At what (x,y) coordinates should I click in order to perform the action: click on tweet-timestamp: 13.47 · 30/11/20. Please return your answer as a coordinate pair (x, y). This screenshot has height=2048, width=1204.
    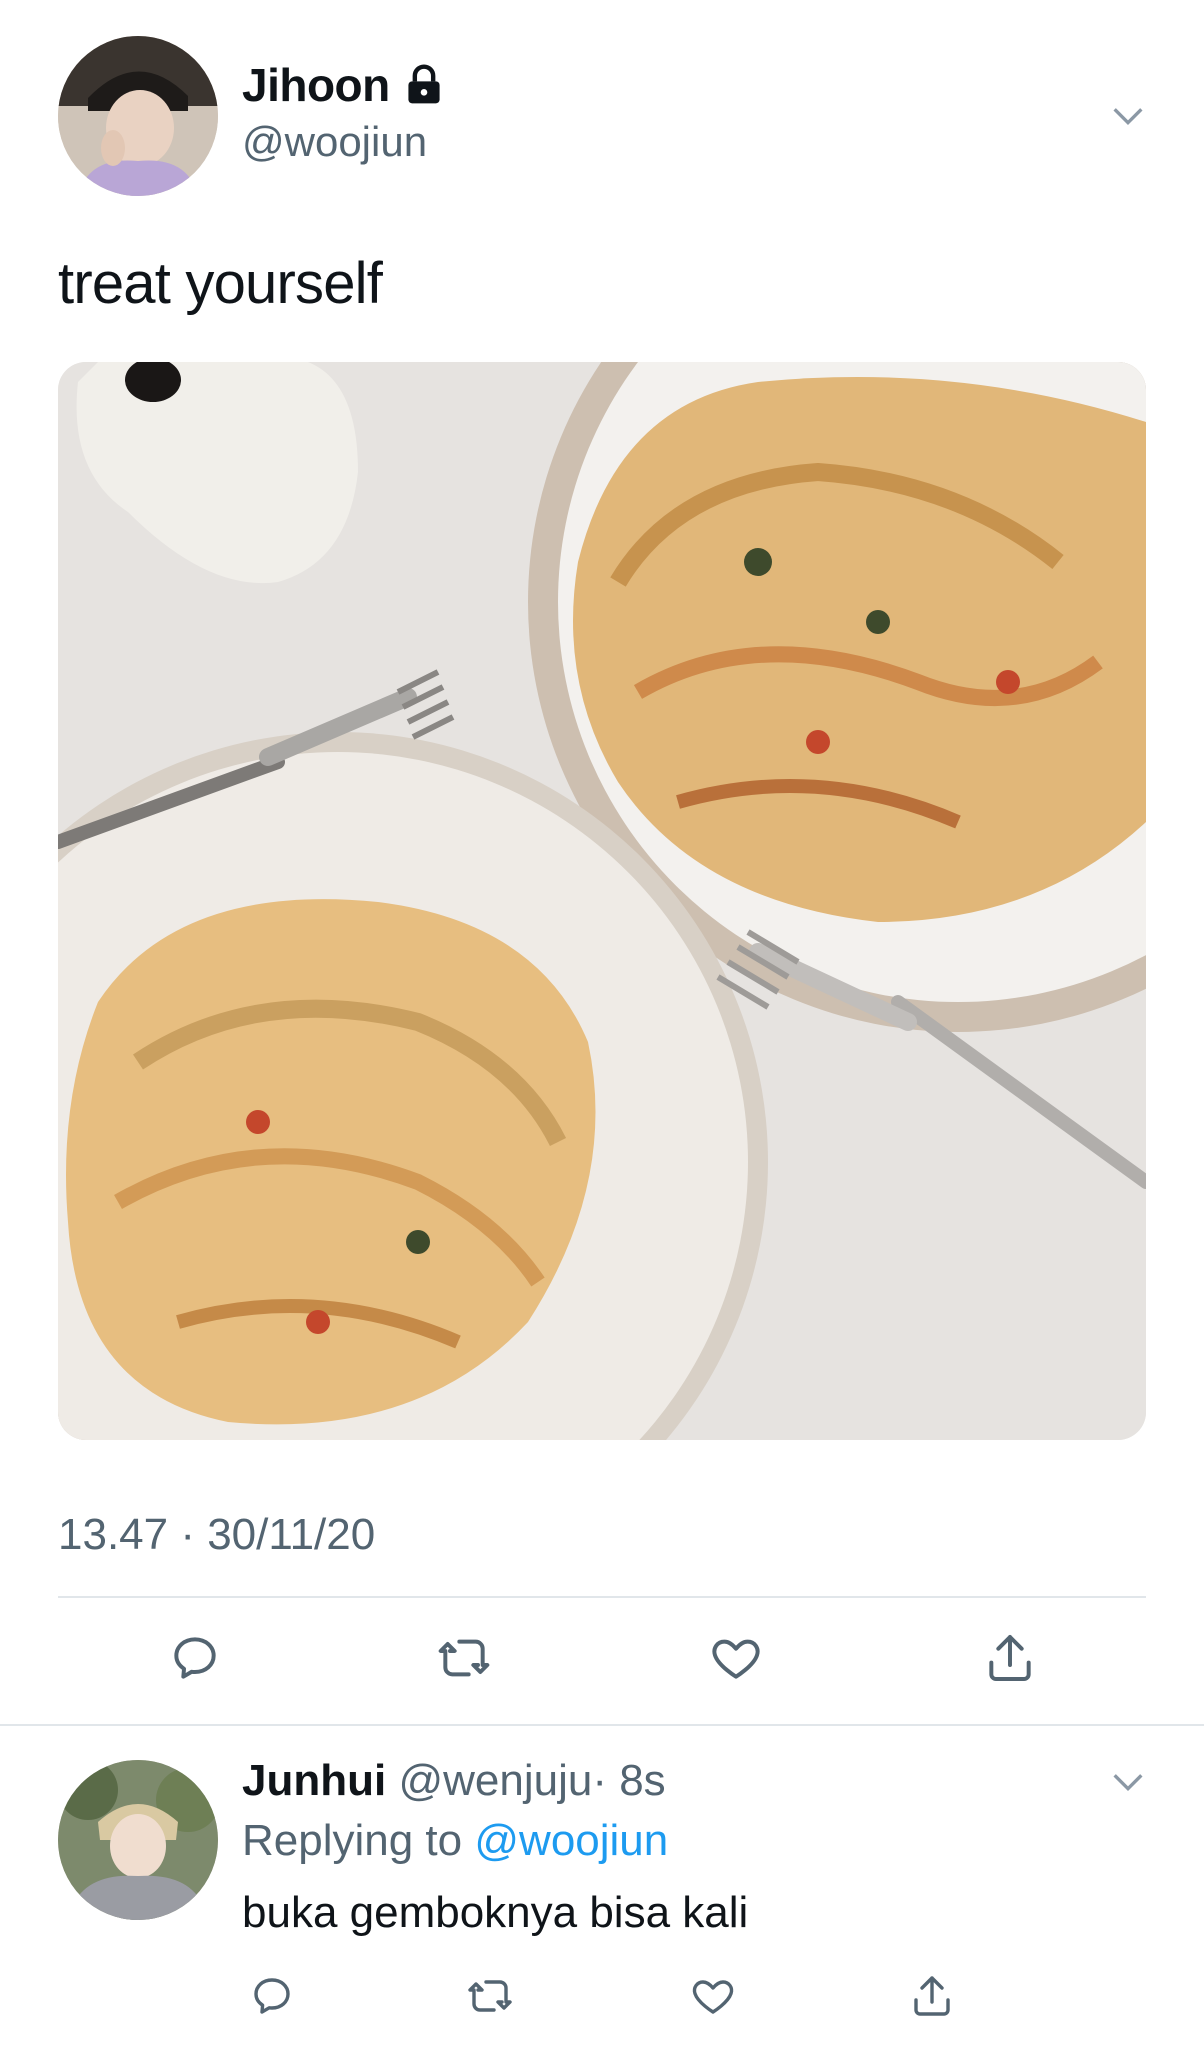
    Looking at the image, I should click on (216, 1535).